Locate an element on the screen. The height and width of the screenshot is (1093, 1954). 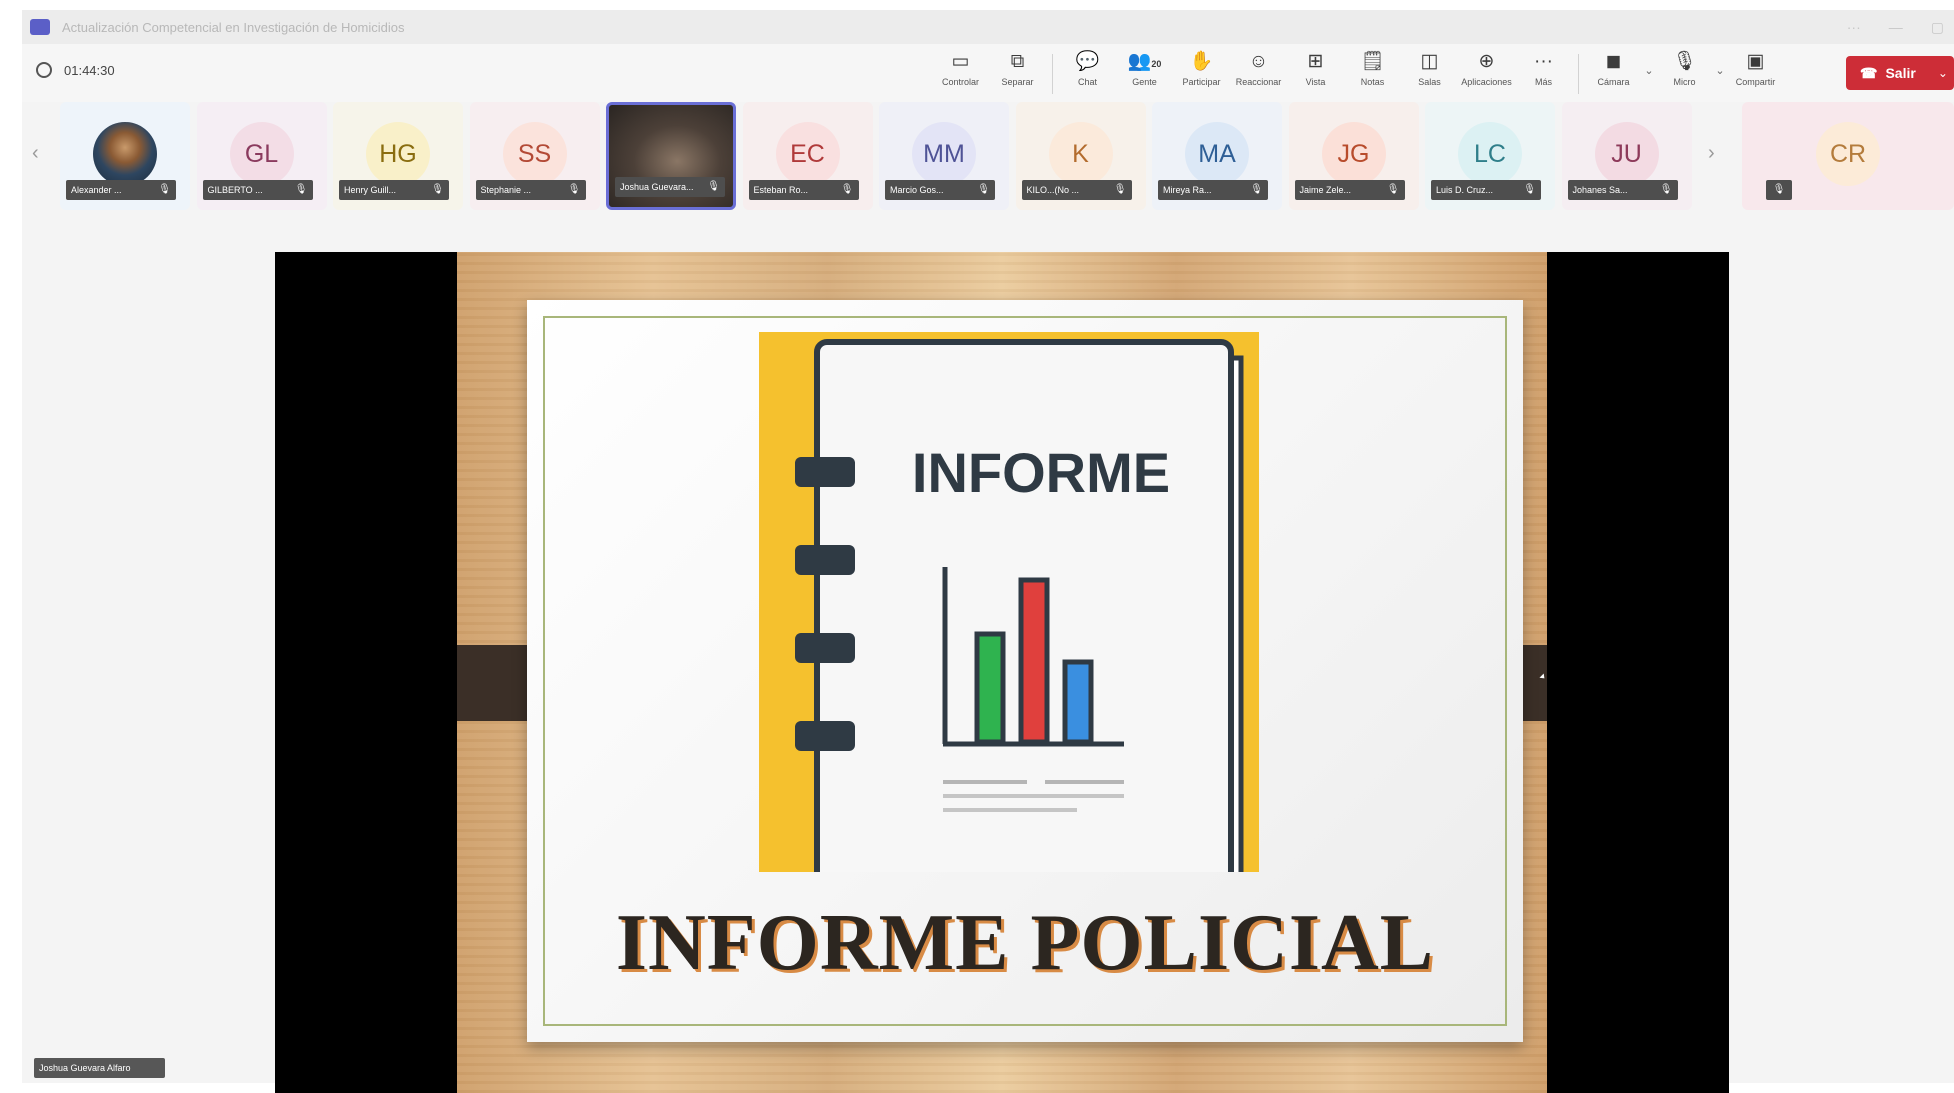
phone-icon: ☎ is located at coordinates (1869, 72).